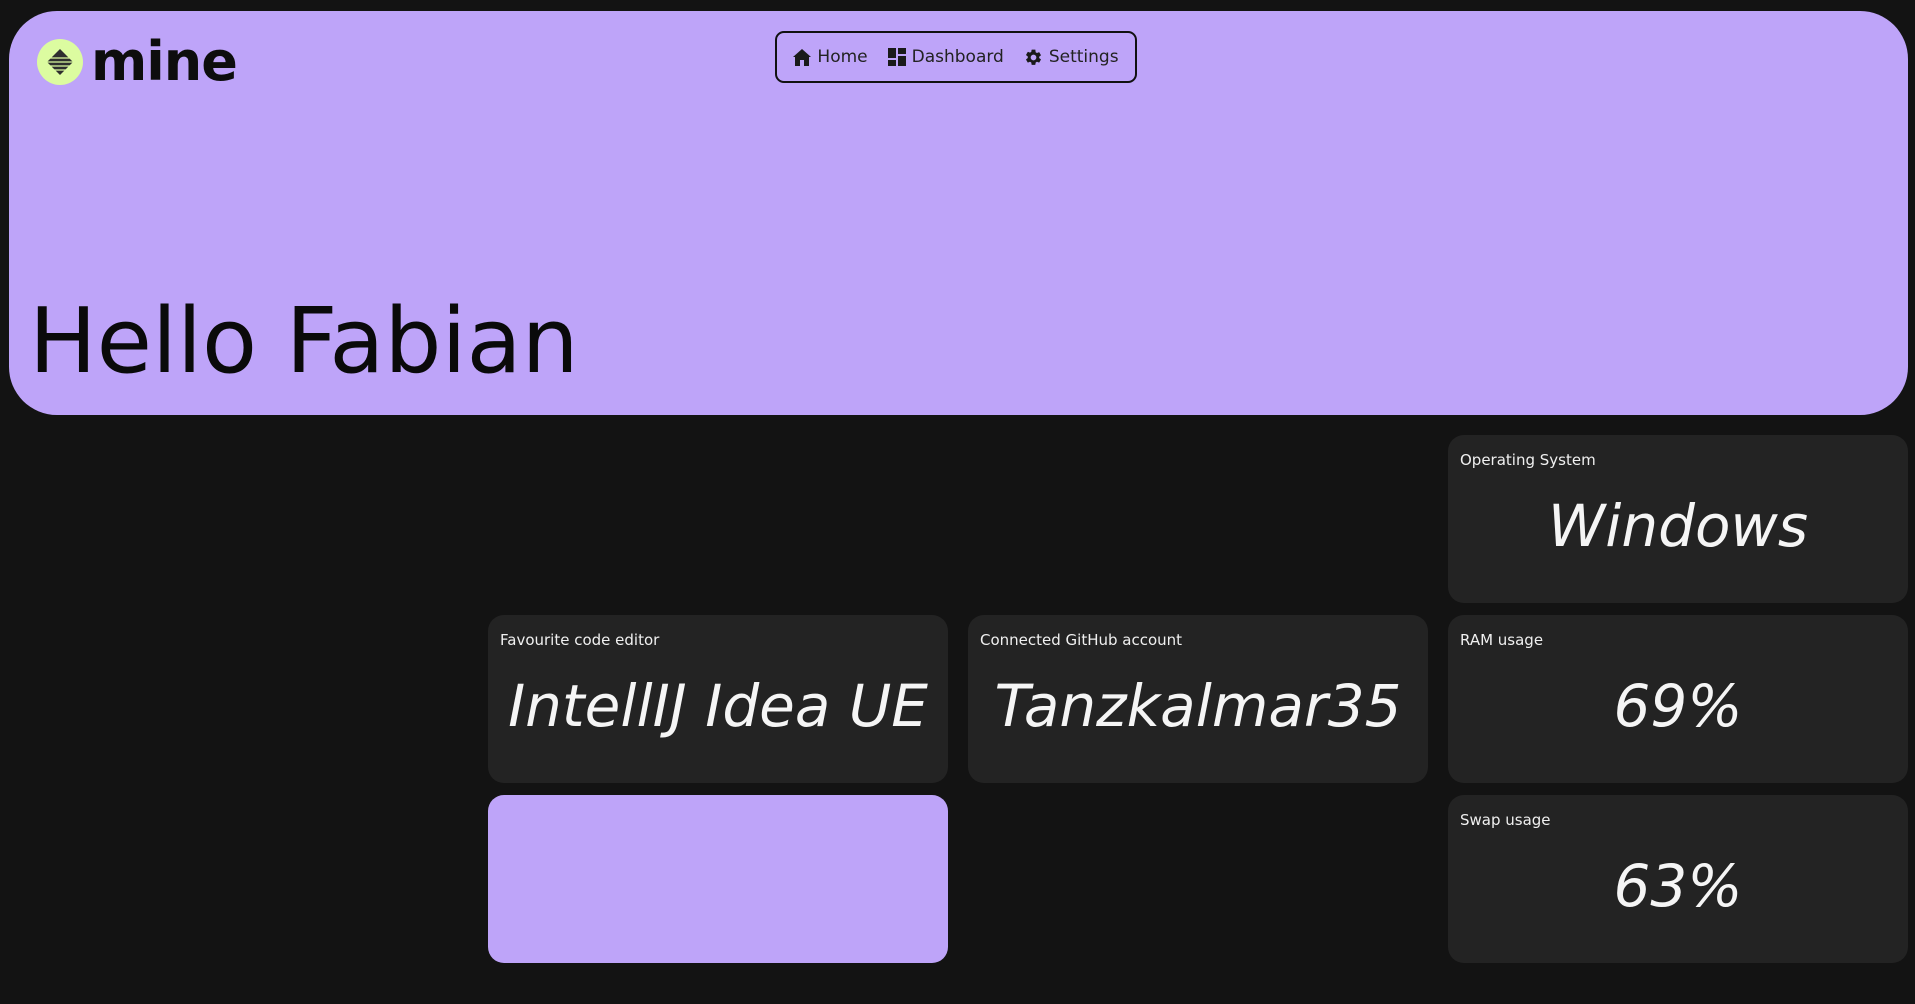 This screenshot has width=1915, height=1004. What do you see at coordinates (1678, 526) in the screenshot?
I see `card-value: Windows` at bounding box center [1678, 526].